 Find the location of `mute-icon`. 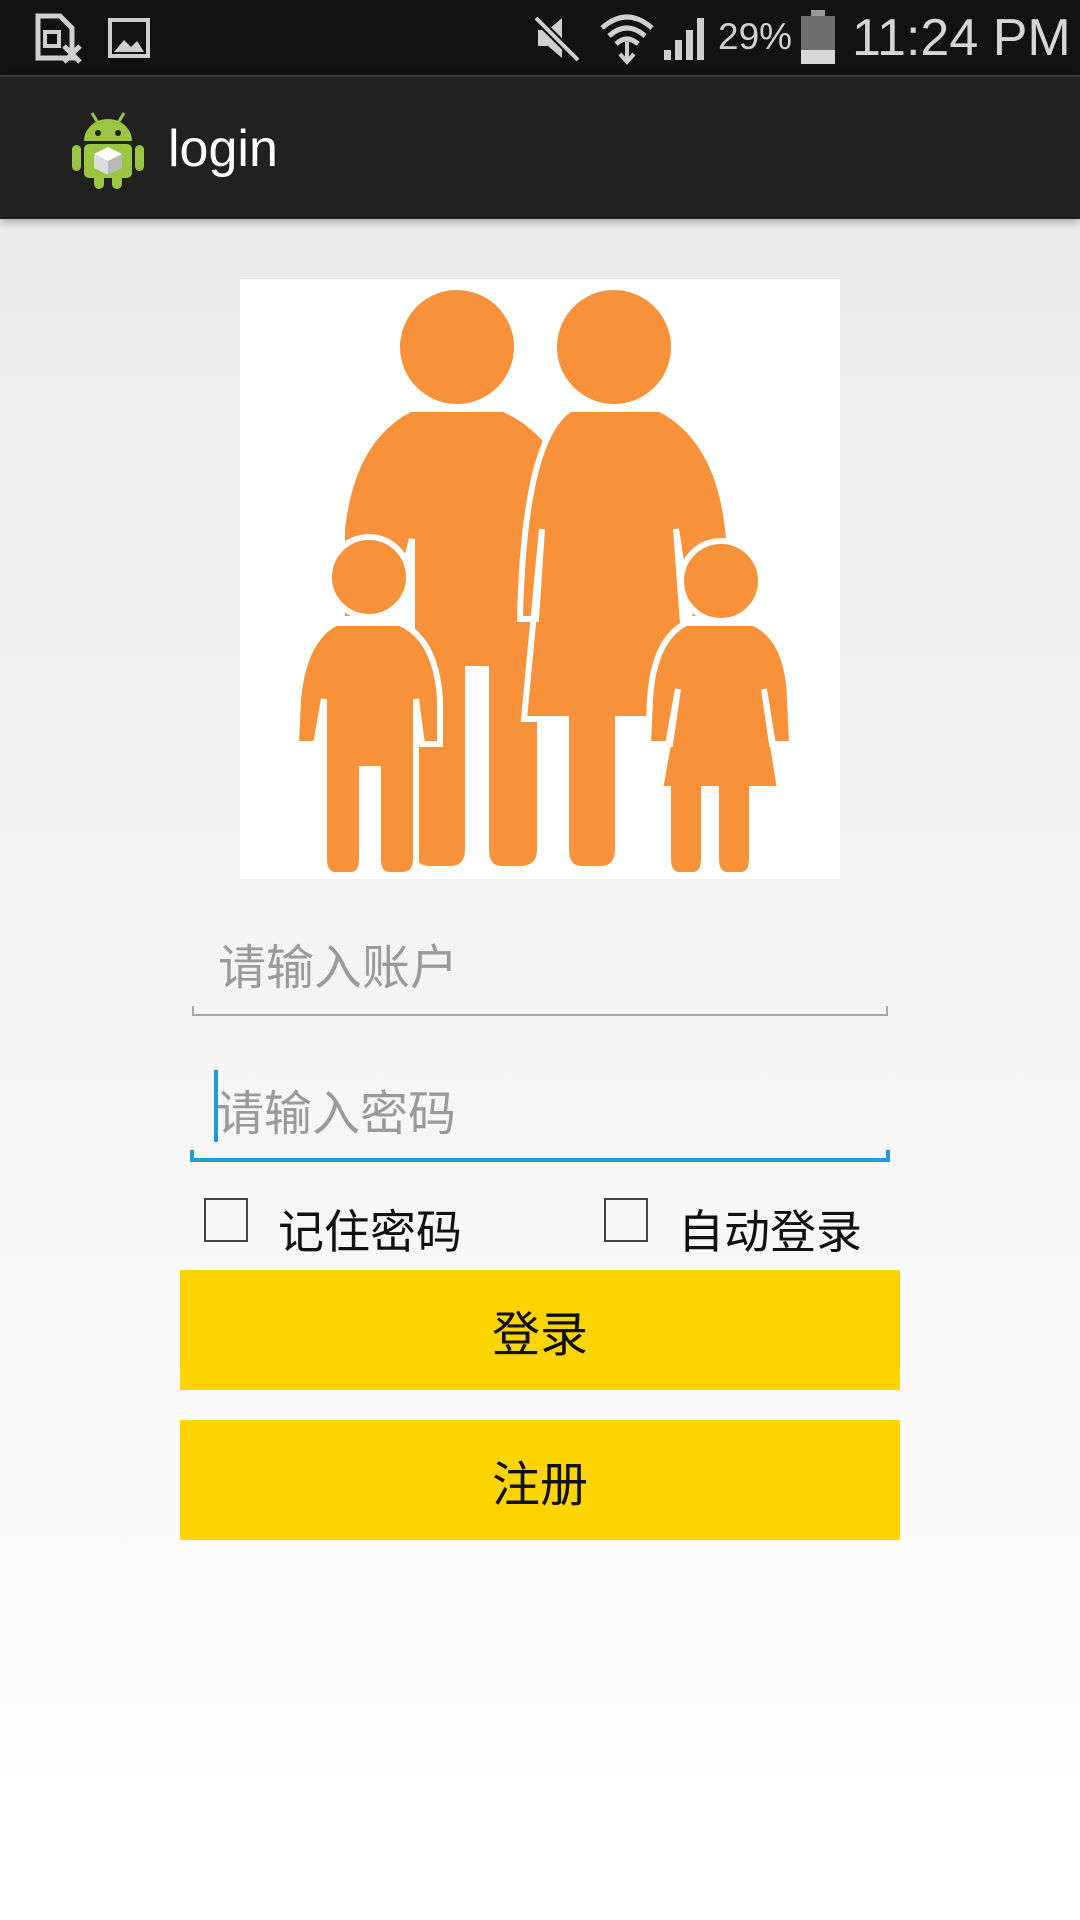

mute-icon is located at coordinates (557, 39).